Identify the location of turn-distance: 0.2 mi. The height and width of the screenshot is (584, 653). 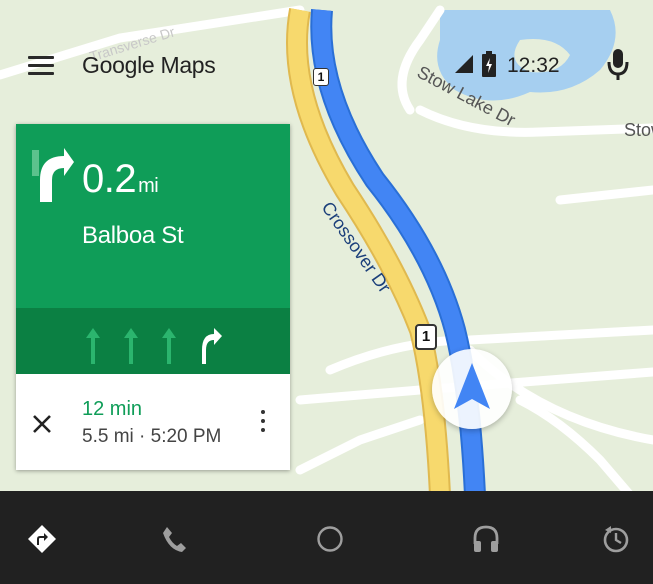
(120, 182).